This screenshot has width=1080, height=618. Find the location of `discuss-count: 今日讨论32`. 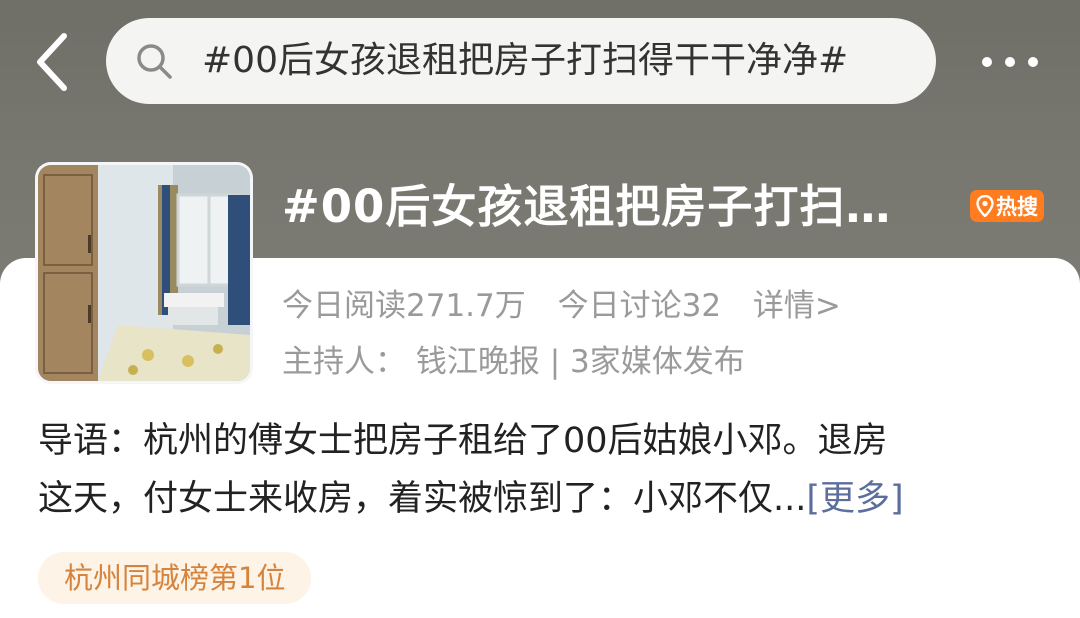

discuss-count: 今日讨论32 is located at coordinates (639, 306).